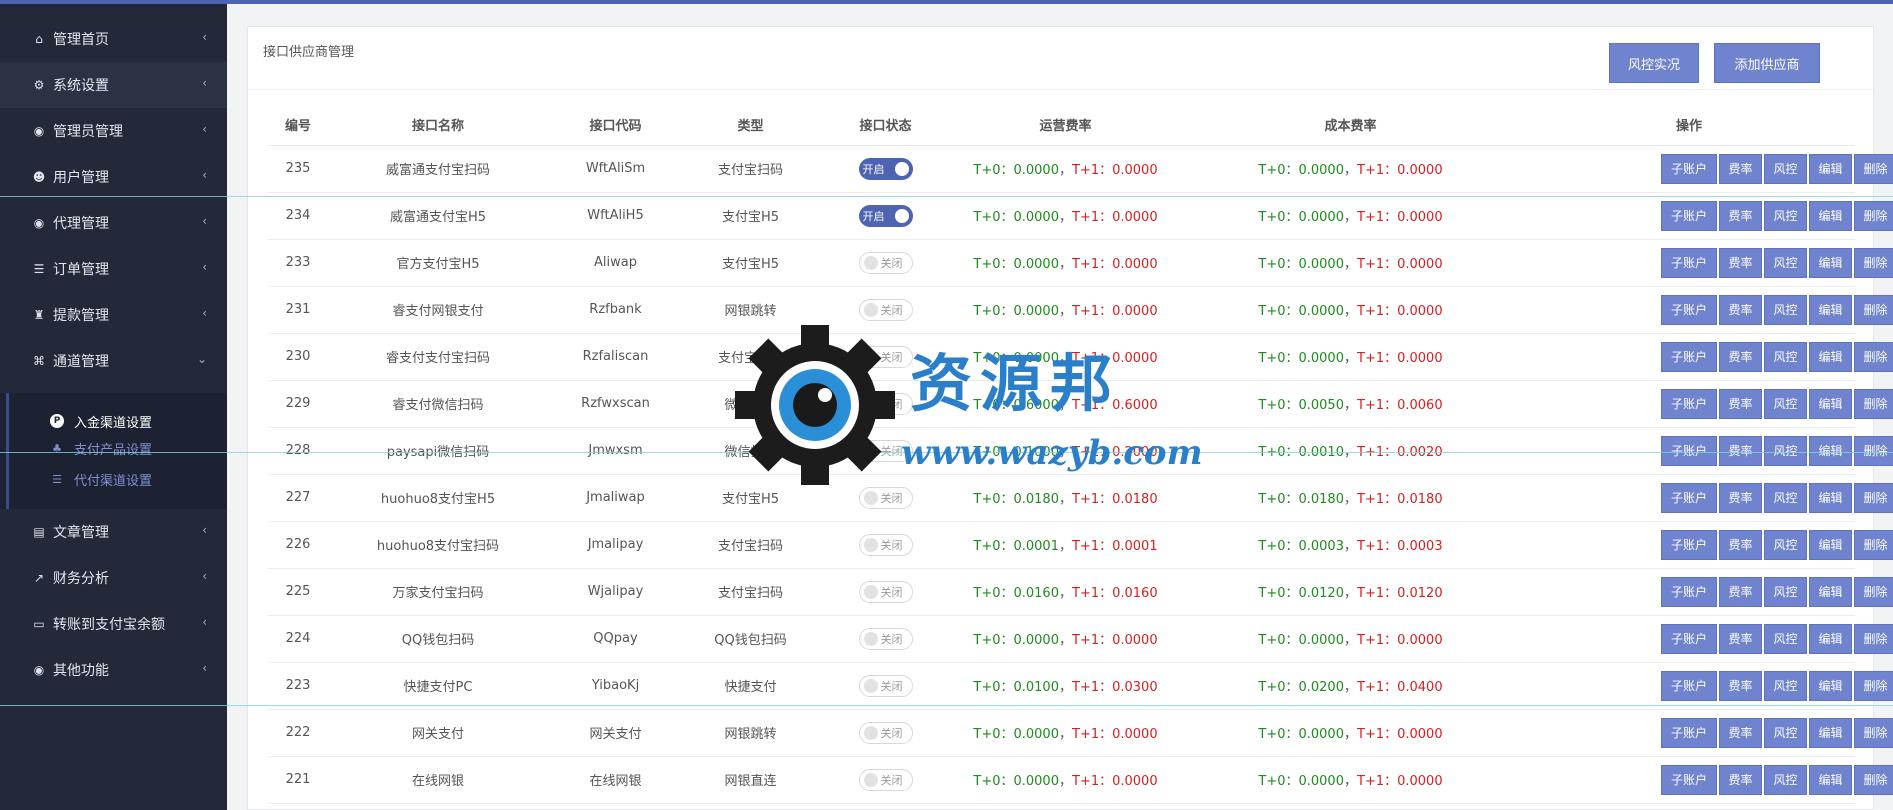 This screenshot has height=810, width=1893. I want to click on sidebar-item-home: ⌂ 管理首页 ‹, so click(113, 39).